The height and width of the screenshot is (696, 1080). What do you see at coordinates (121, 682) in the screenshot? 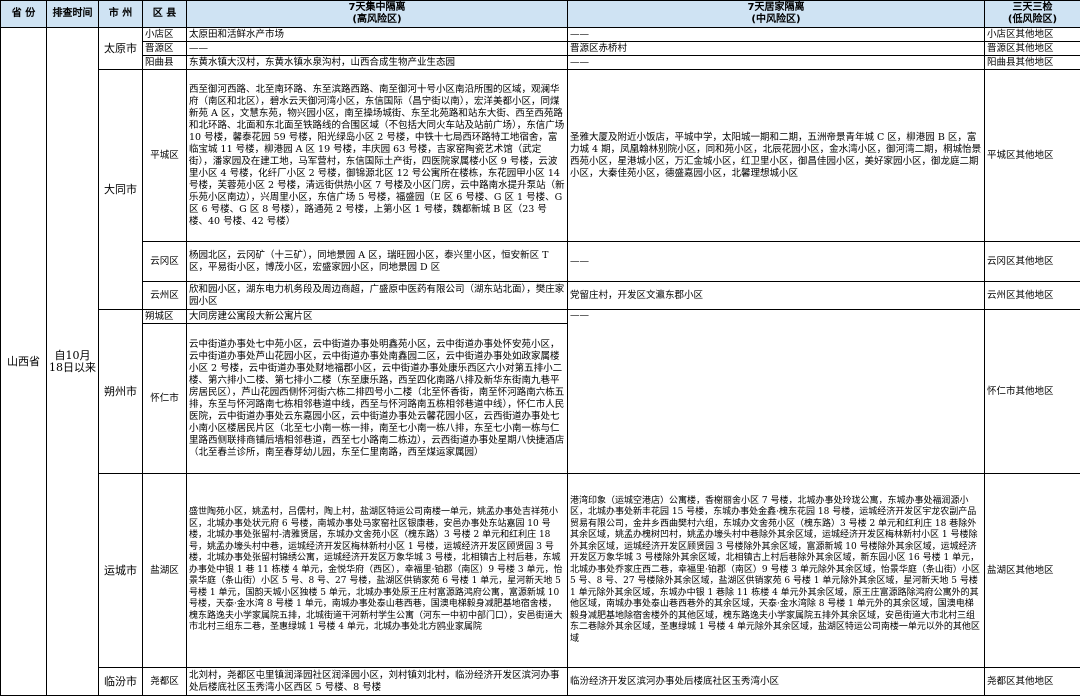
I see `city-cell-linfen: 临汾市` at bounding box center [121, 682].